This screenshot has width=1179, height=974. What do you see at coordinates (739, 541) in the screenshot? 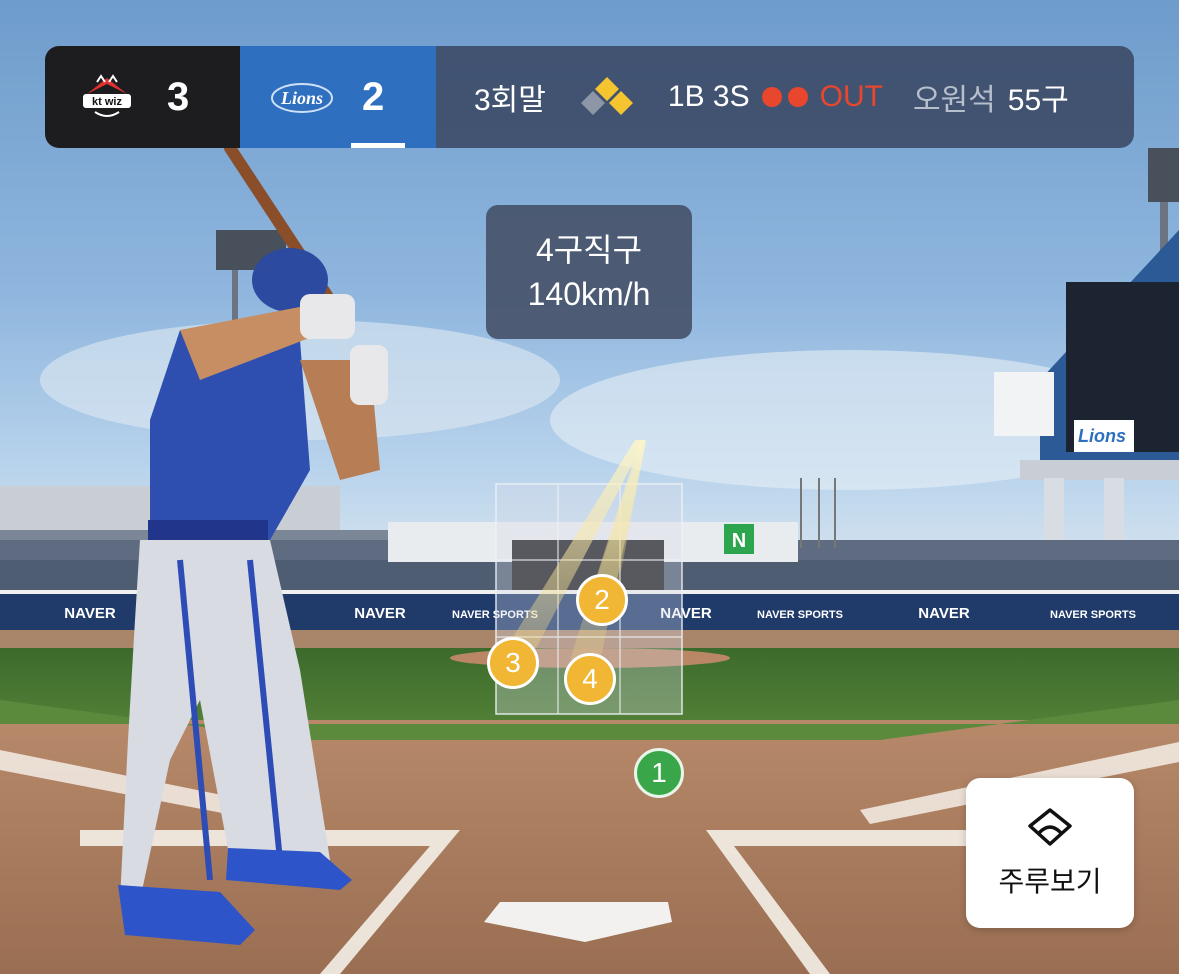
I see `svg-text: N` at bounding box center [739, 541].